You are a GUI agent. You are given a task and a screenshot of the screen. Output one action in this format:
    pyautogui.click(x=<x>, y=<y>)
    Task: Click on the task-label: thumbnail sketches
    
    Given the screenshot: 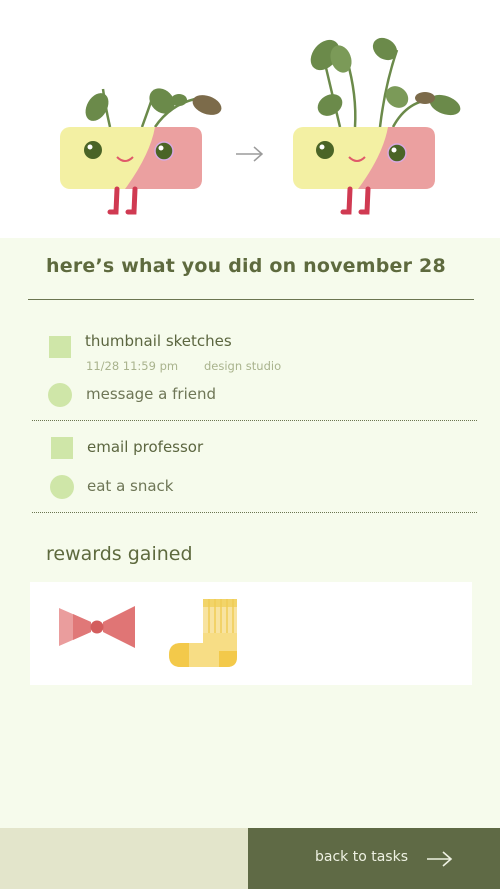 What is the action you would take?
    pyautogui.click(x=158, y=341)
    